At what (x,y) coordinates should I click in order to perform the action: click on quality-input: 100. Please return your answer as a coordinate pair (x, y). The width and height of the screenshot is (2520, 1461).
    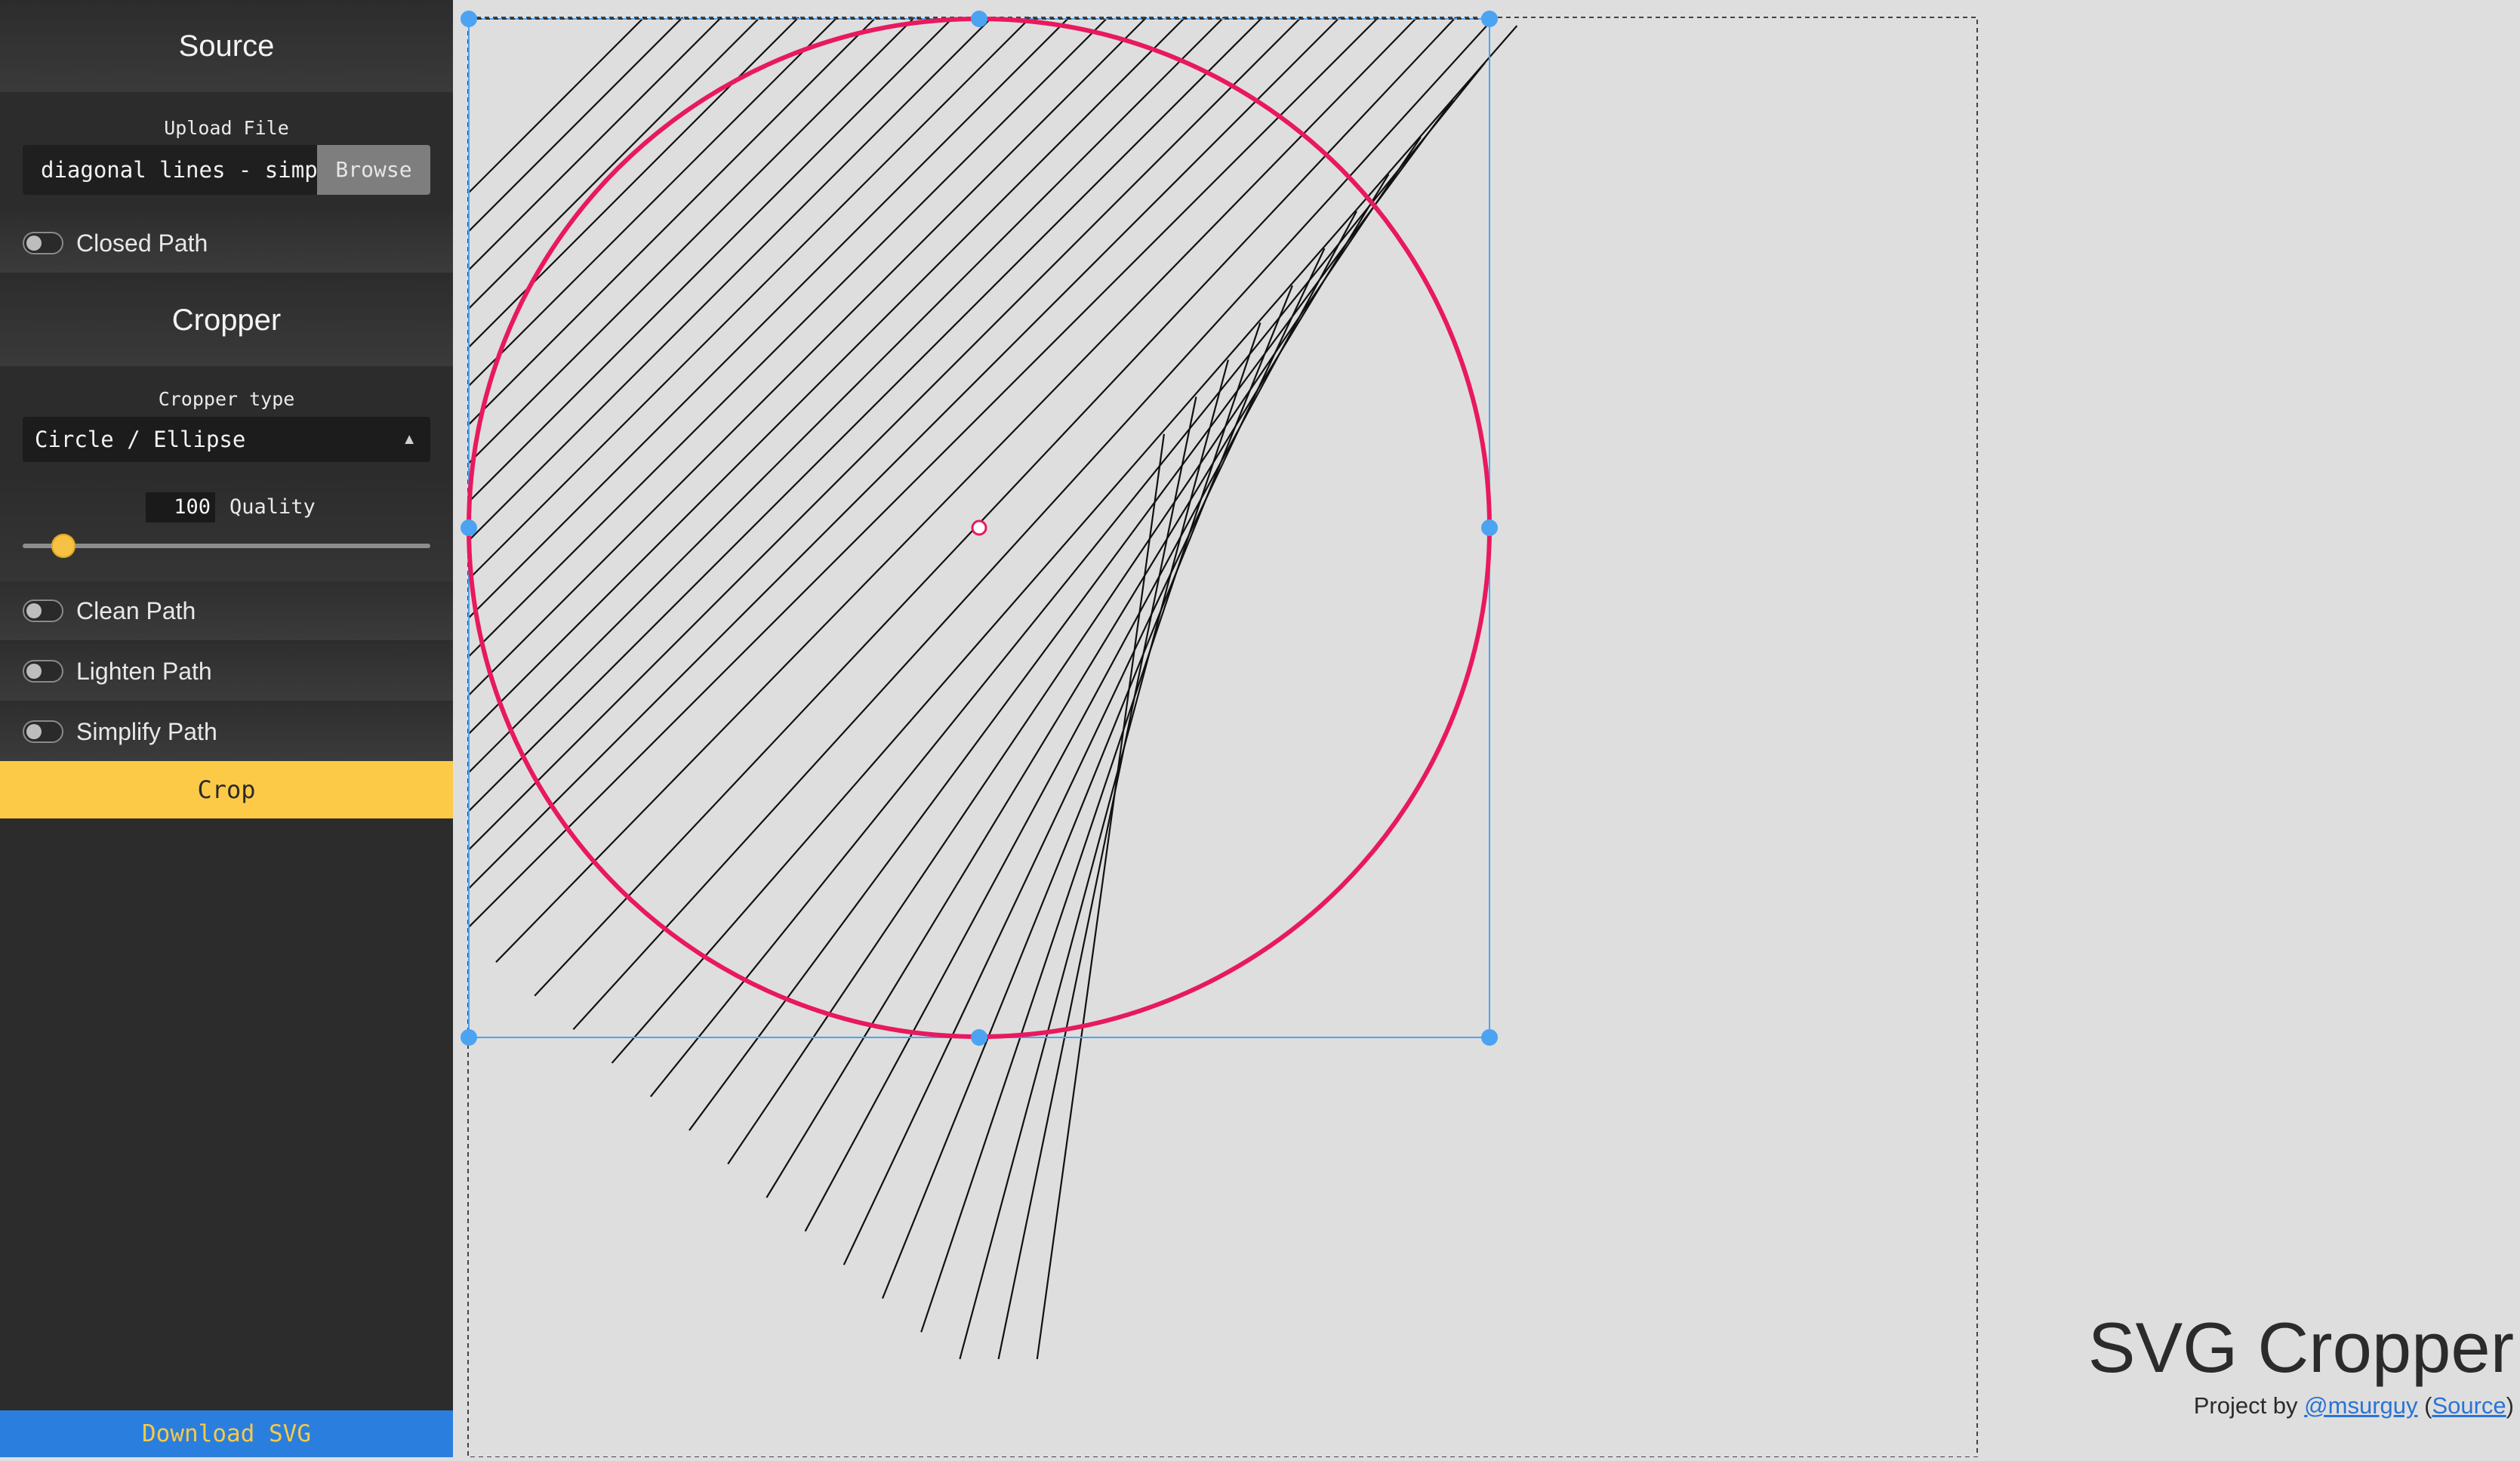
    Looking at the image, I should click on (180, 507).